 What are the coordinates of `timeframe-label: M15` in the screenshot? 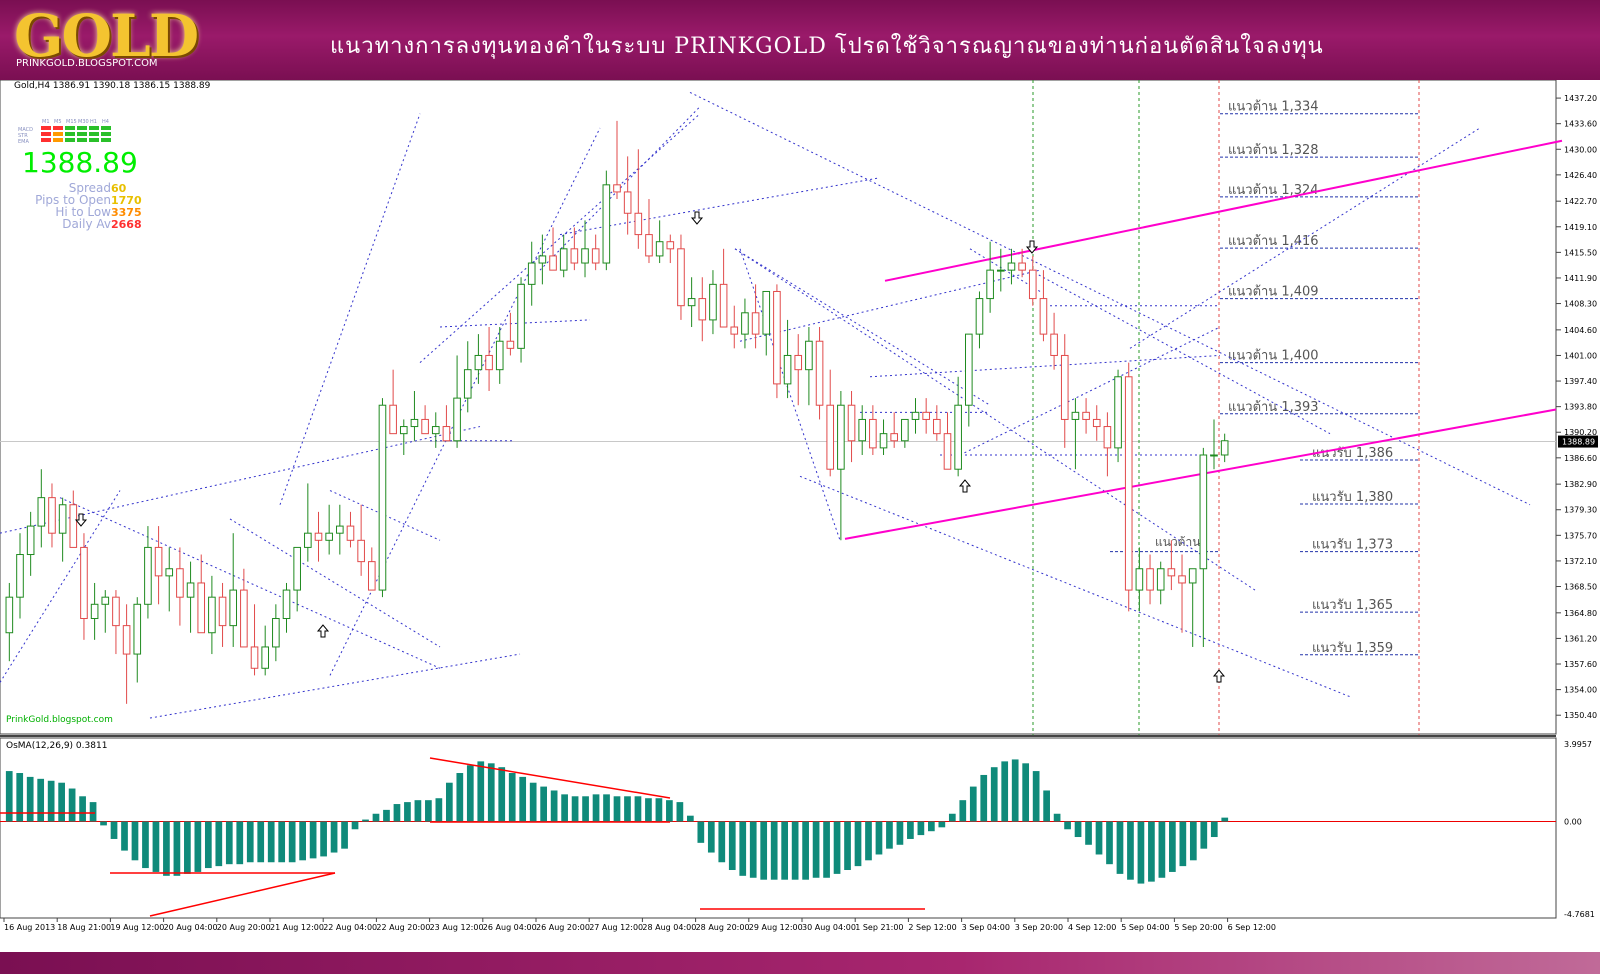 It's located at (71, 122).